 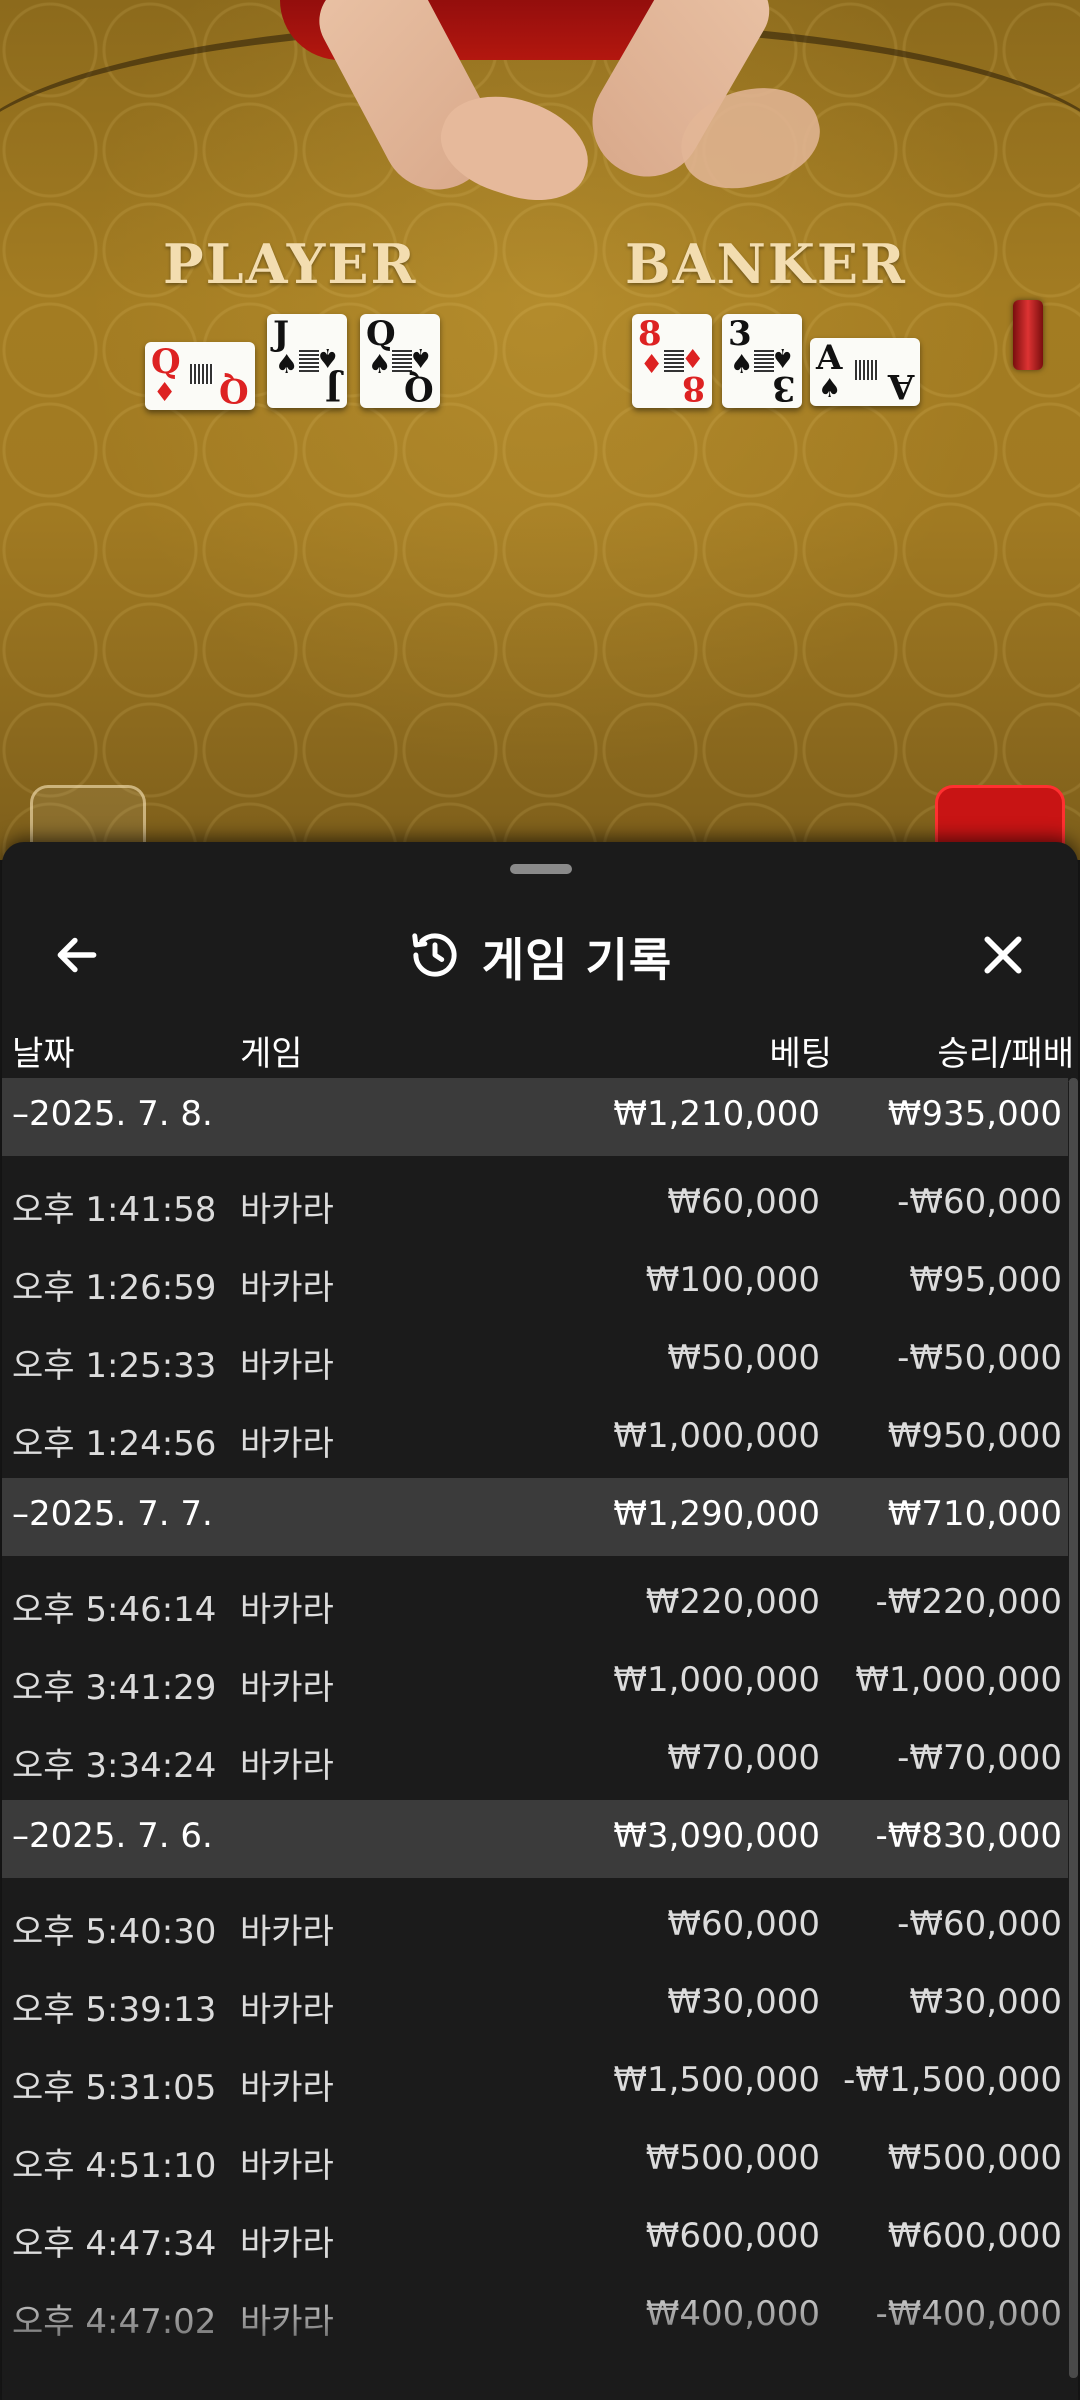 What do you see at coordinates (535, 1357) in the screenshot?
I see `table-row: 오후 1:25:33 바카라 ₩50,000 -₩50,000` at bounding box center [535, 1357].